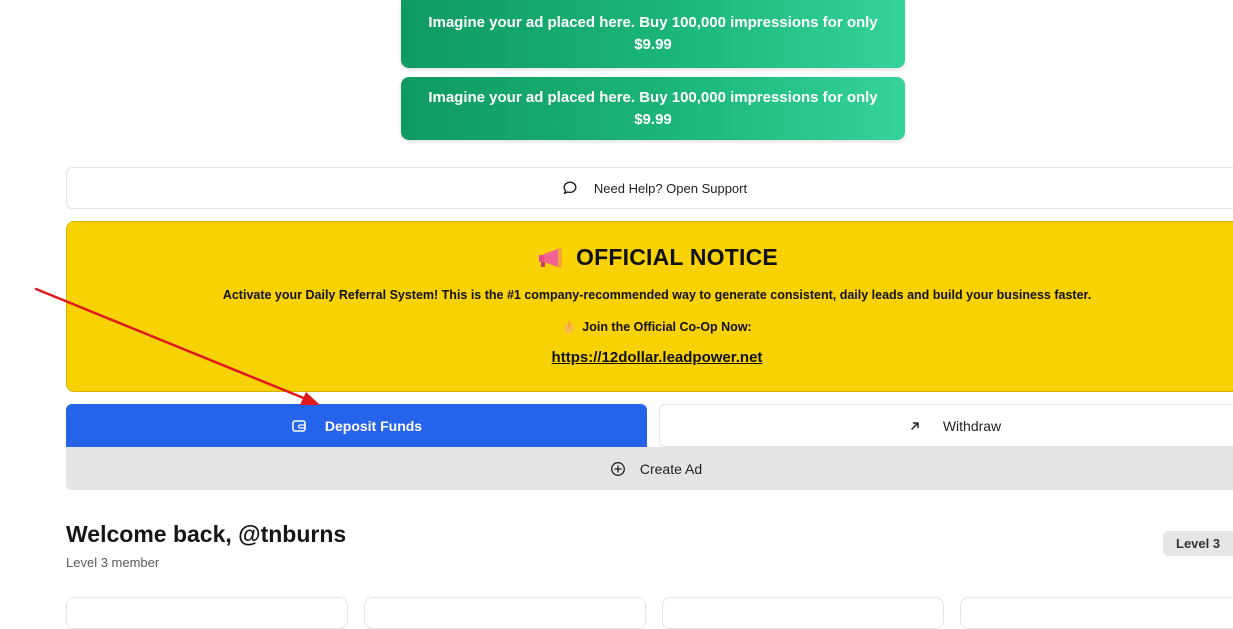 This screenshot has width=1233, height=629. I want to click on chat-bubble-icon, so click(570, 187).